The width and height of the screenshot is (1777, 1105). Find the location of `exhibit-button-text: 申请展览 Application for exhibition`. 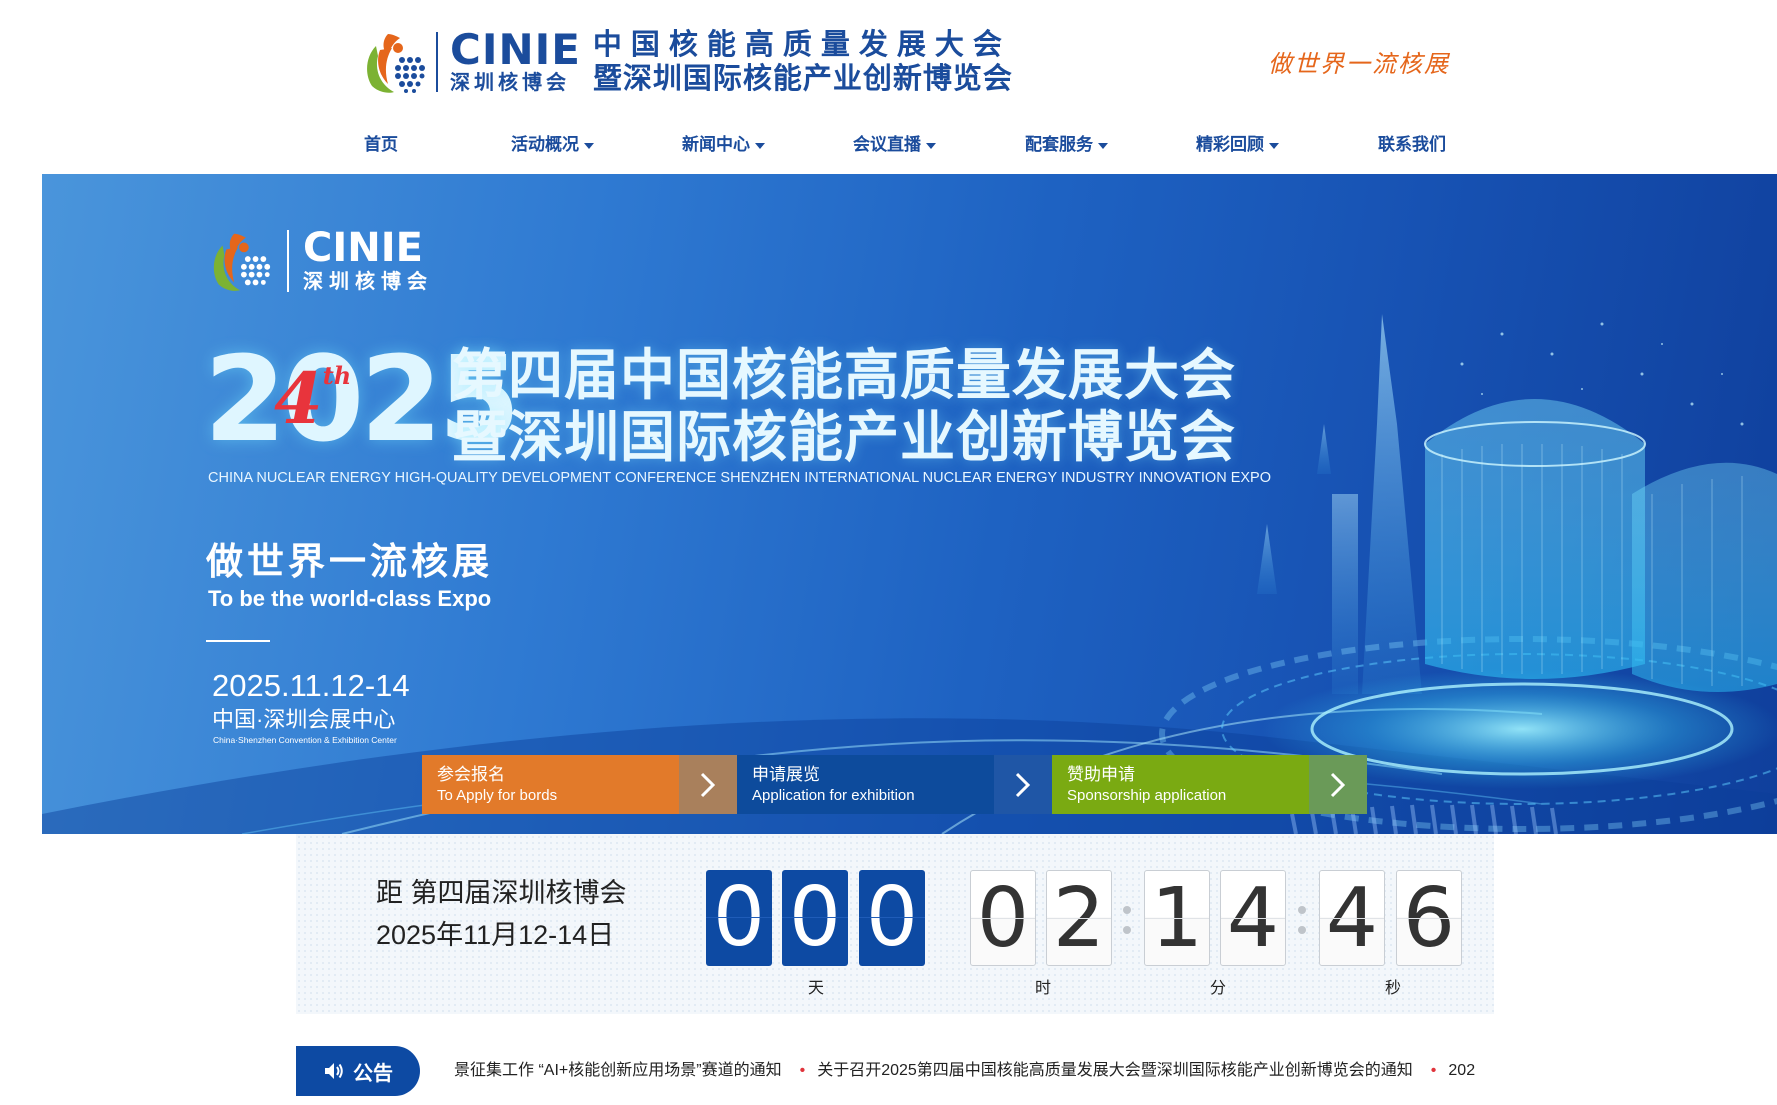

exhibit-button-text: 申请展览 Application for exhibition is located at coordinates (865, 784).